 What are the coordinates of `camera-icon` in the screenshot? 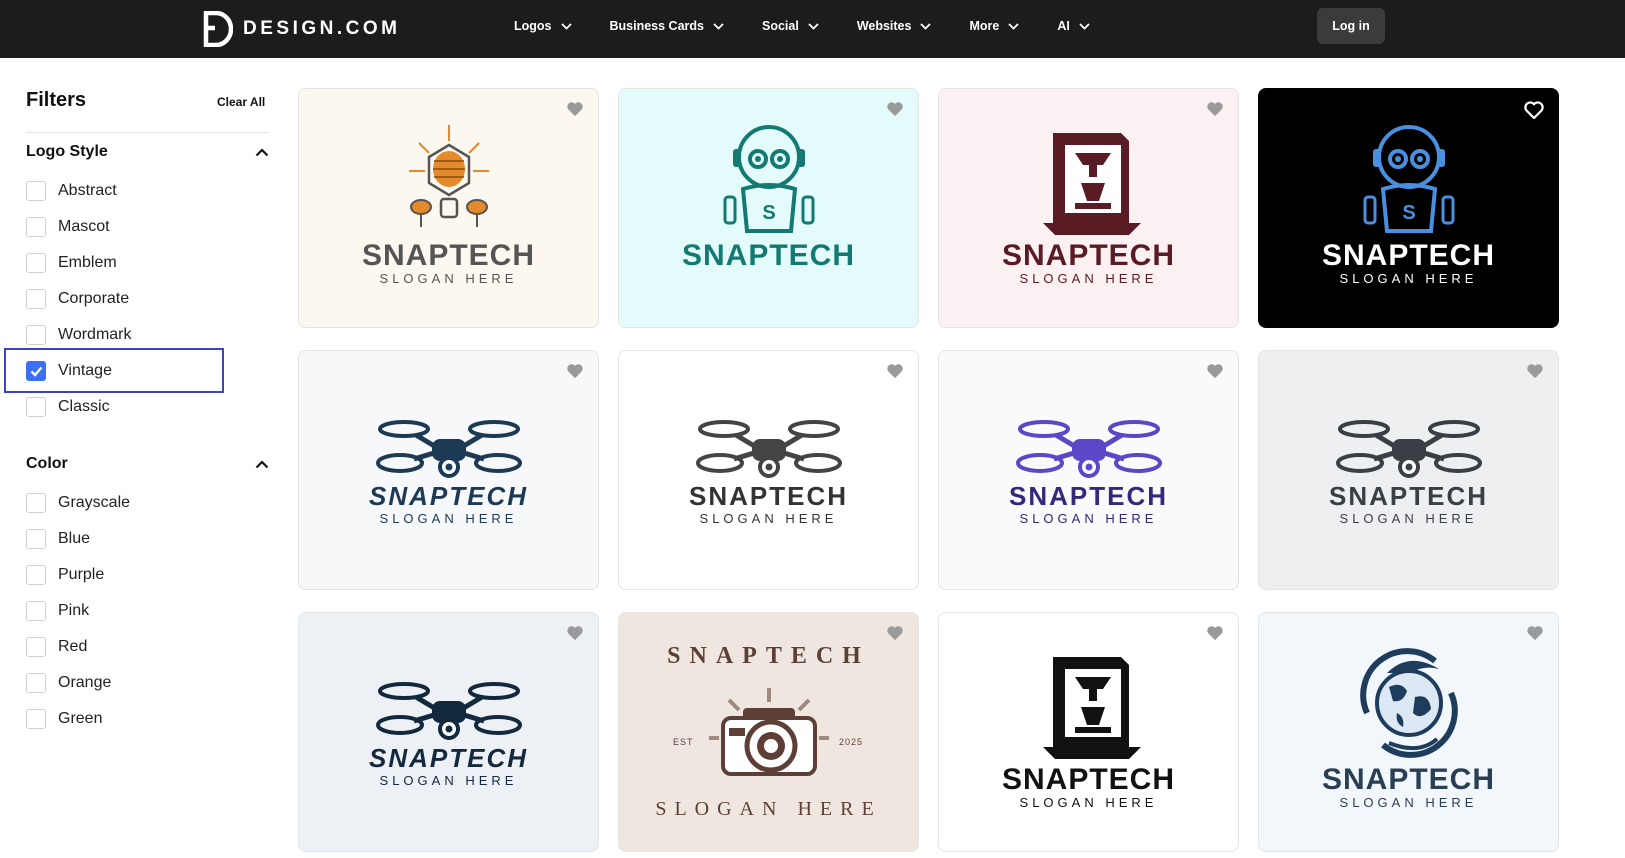 It's located at (768, 740).